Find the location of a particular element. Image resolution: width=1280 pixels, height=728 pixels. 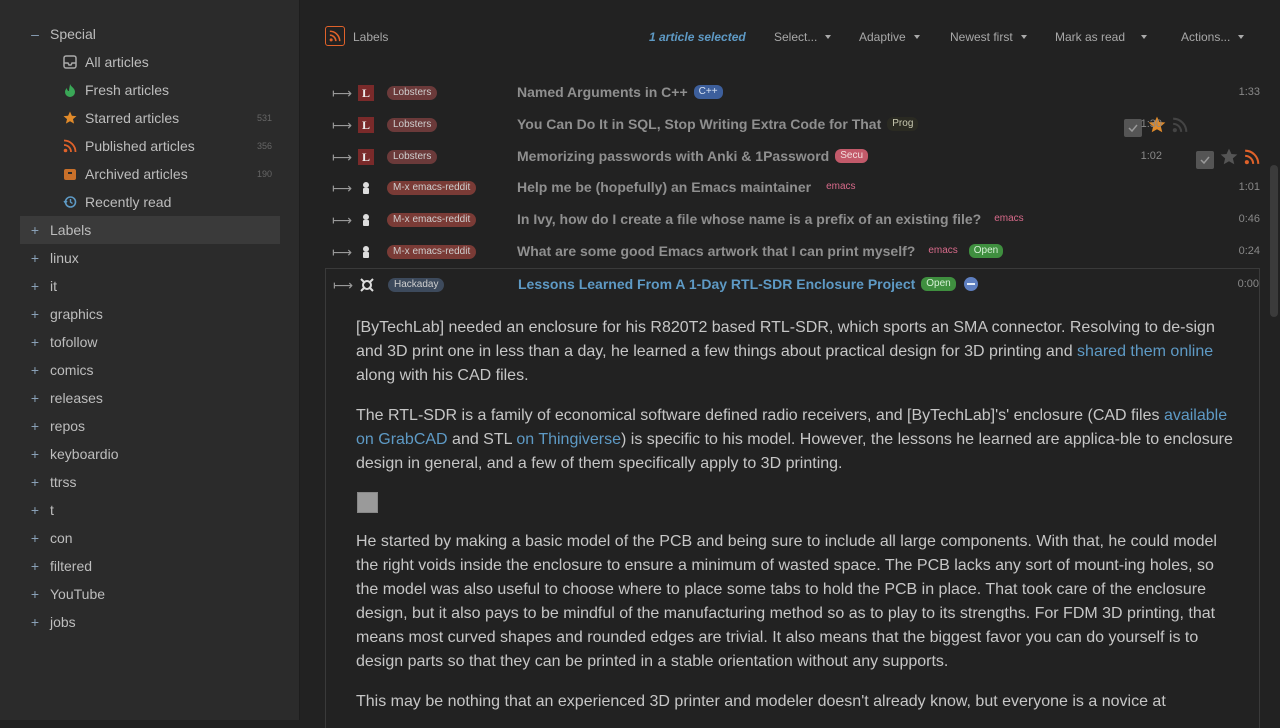

label-tag: Secu is located at coordinates (852, 156).